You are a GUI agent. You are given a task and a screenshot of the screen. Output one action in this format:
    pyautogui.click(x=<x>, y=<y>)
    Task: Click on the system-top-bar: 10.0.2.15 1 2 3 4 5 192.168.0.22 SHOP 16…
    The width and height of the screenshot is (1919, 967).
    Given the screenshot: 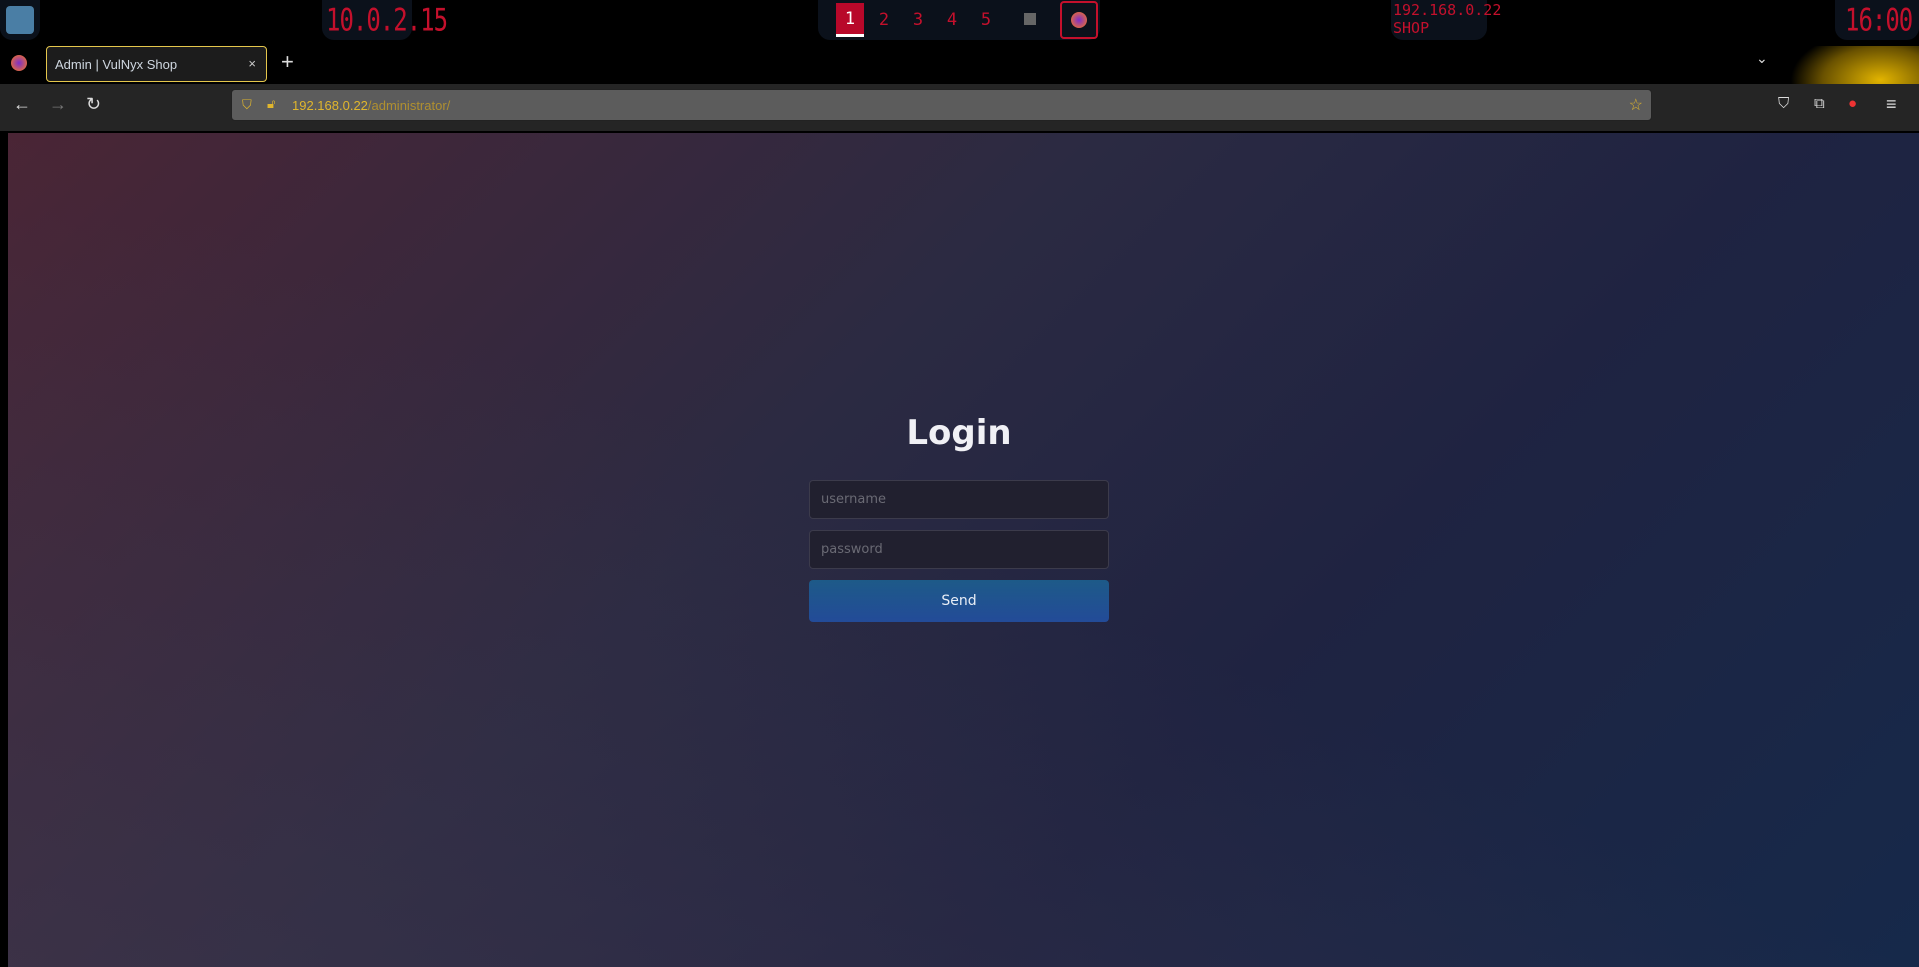 What is the action you would take?
    pyautogui.click(x=959, y=21)
    